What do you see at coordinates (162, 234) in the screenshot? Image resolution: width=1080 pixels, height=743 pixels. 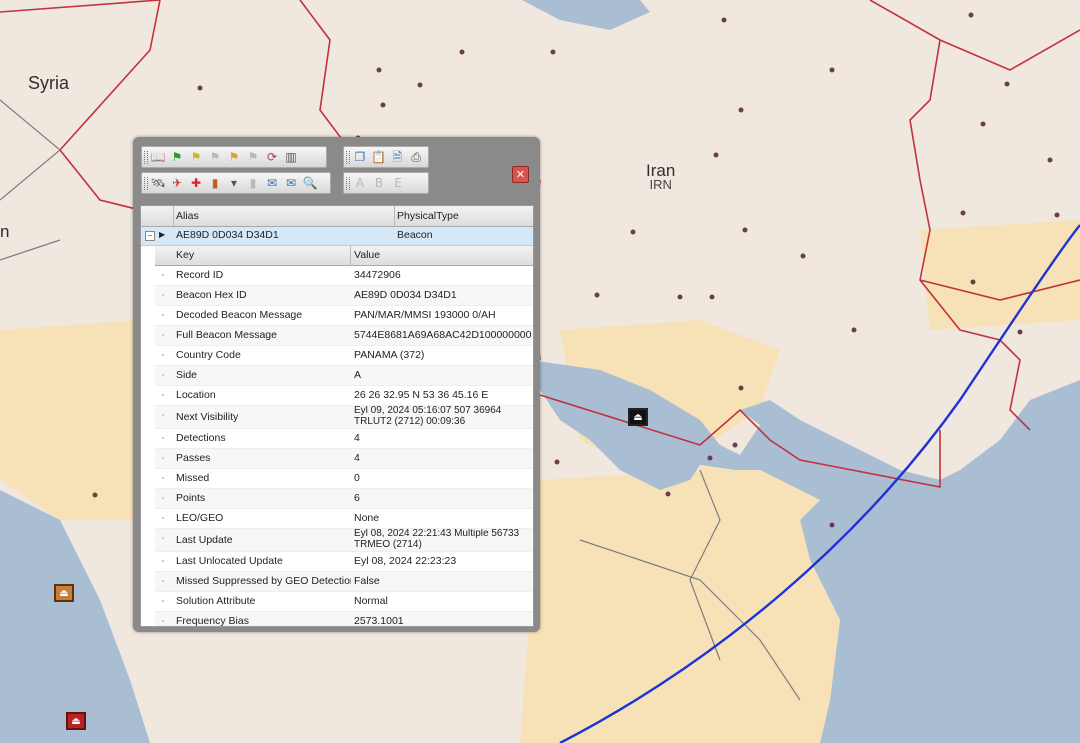 I see `row-selector-arrow-icon: ▶` at bounding box center [162, 234].